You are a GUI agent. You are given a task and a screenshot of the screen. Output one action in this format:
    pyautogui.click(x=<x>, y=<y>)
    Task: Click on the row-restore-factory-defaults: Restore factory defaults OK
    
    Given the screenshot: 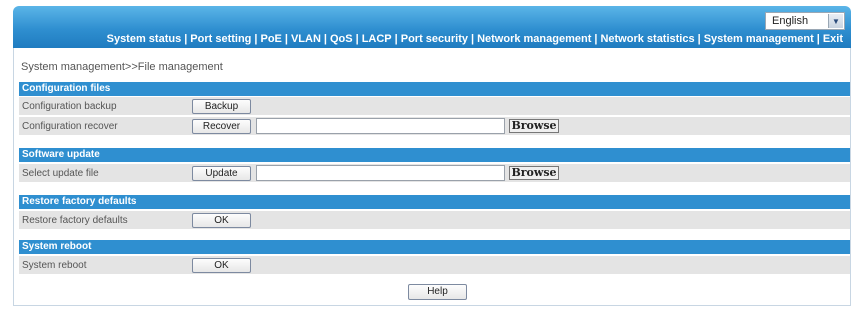 What is the action you would take?
    pyautogui.click(x=434, y=220)
    